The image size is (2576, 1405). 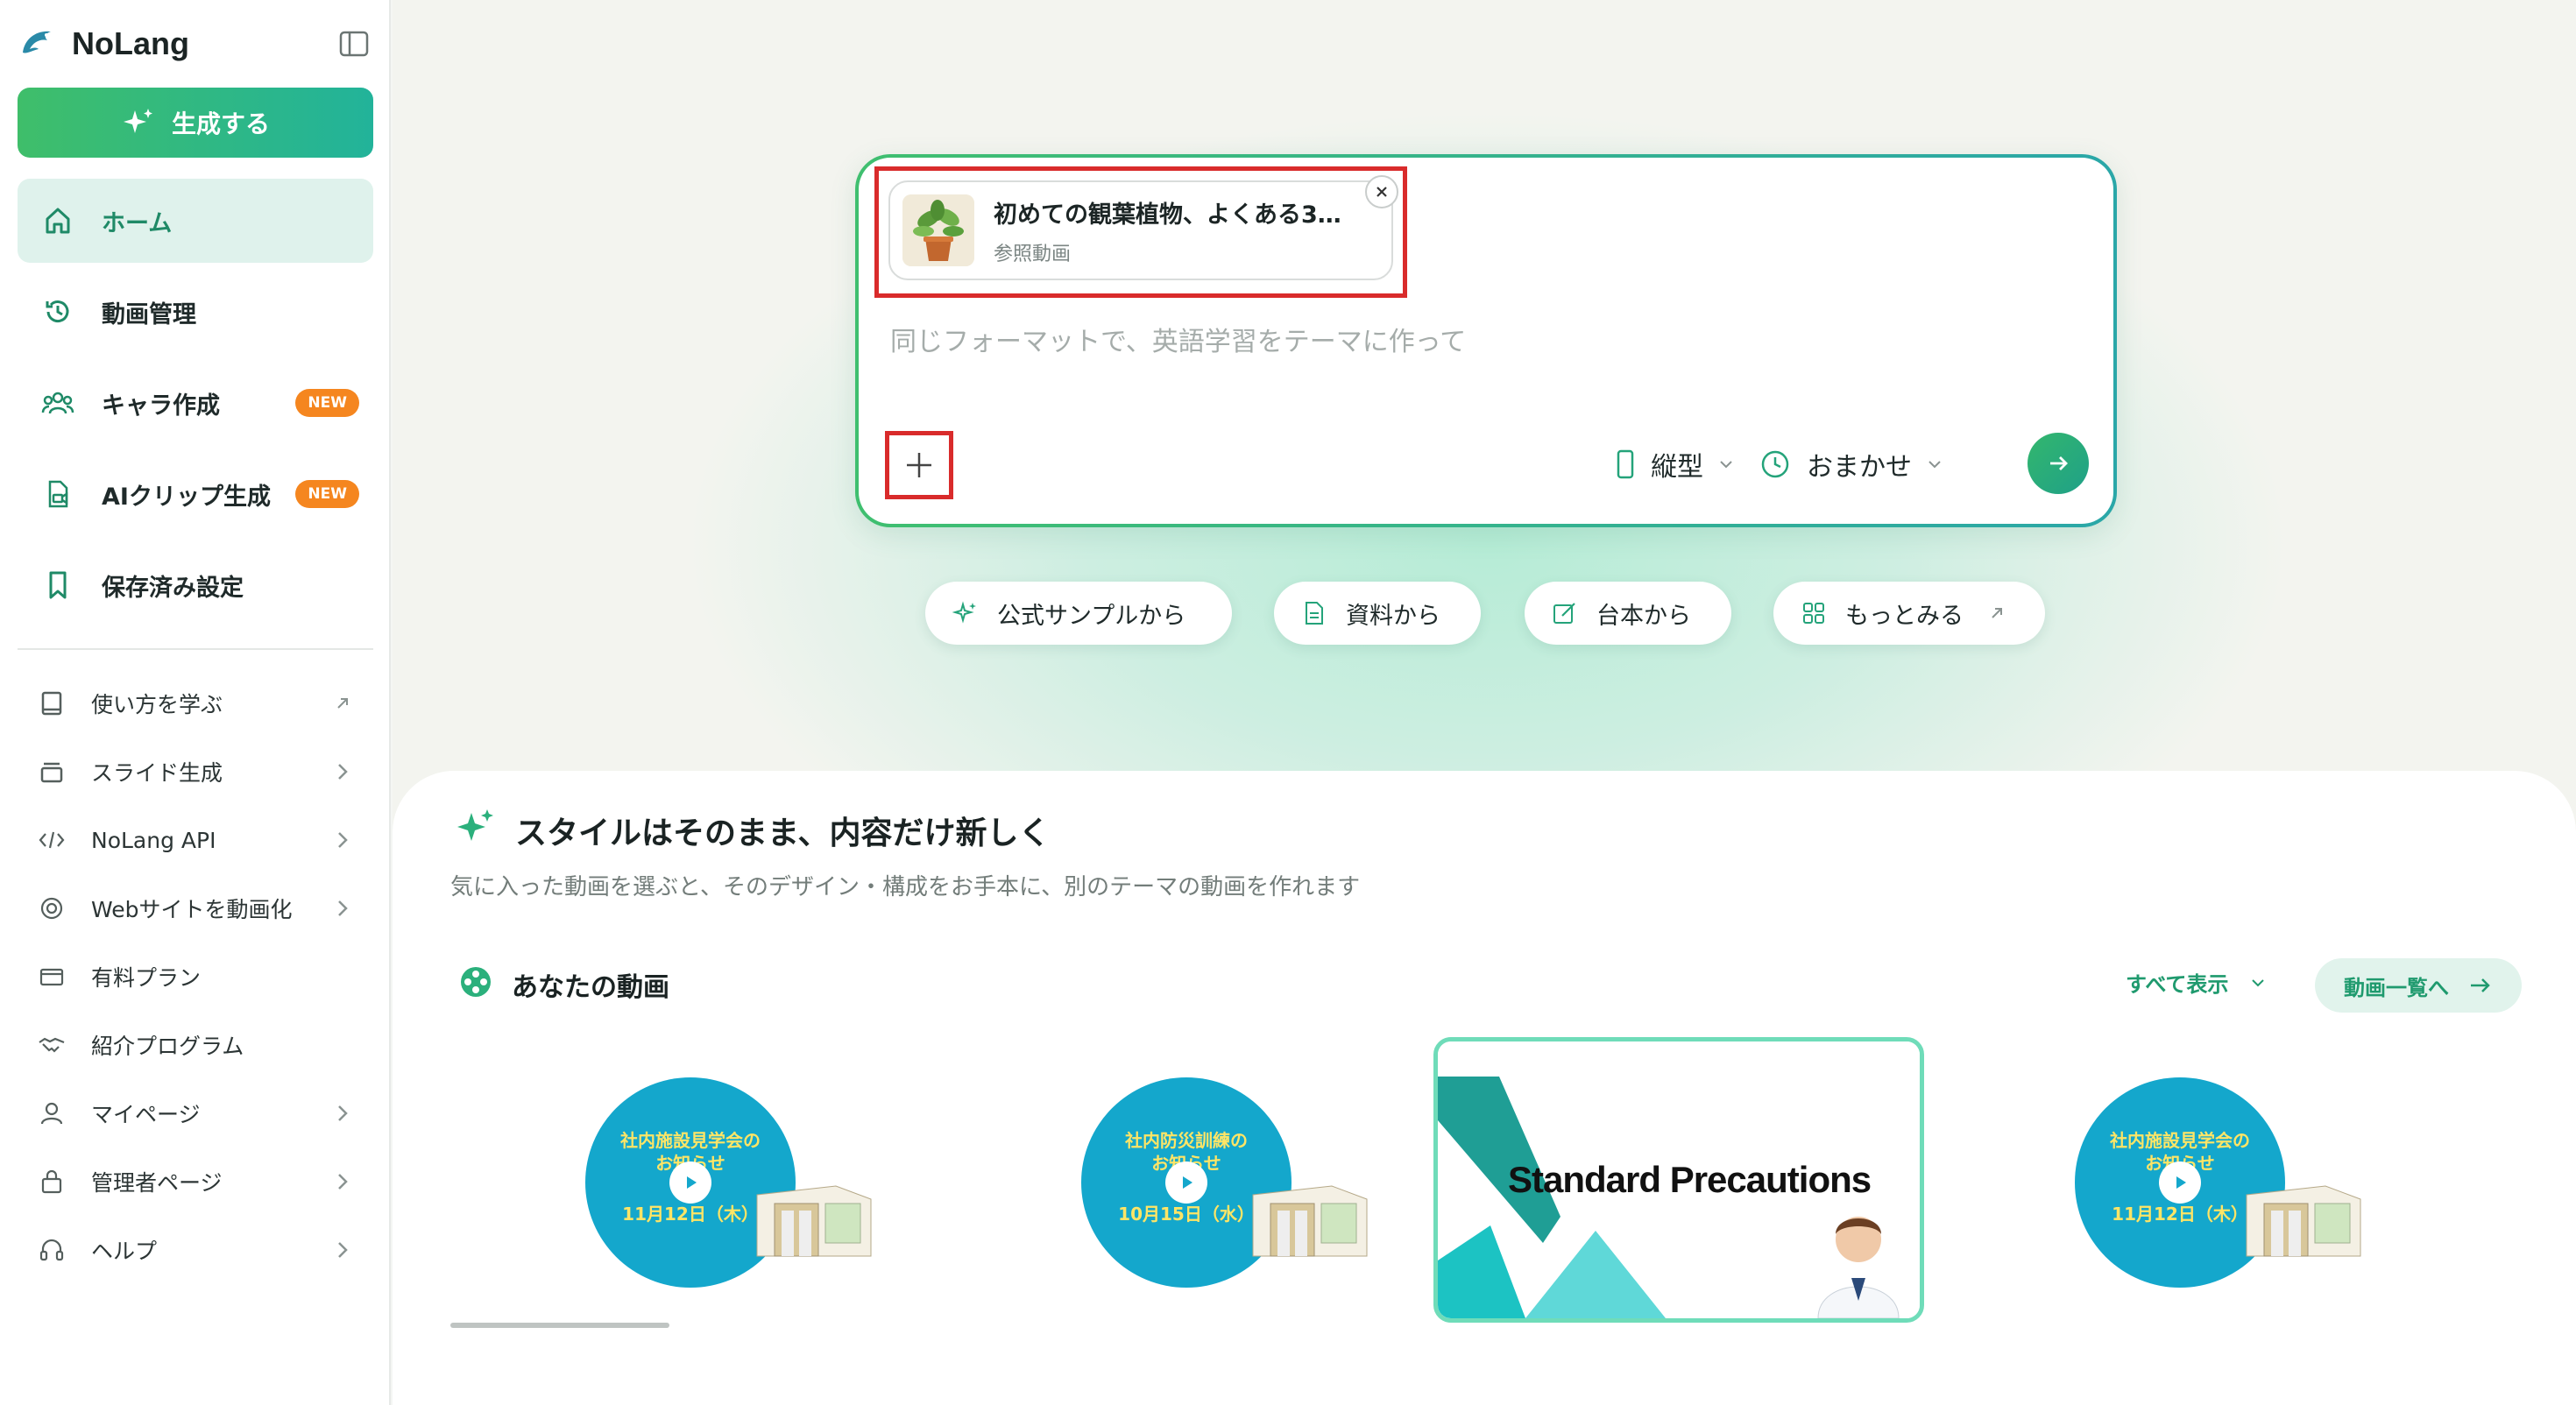 I want to click on show-all-label: すべて表示, so click(x=2177, y=984).